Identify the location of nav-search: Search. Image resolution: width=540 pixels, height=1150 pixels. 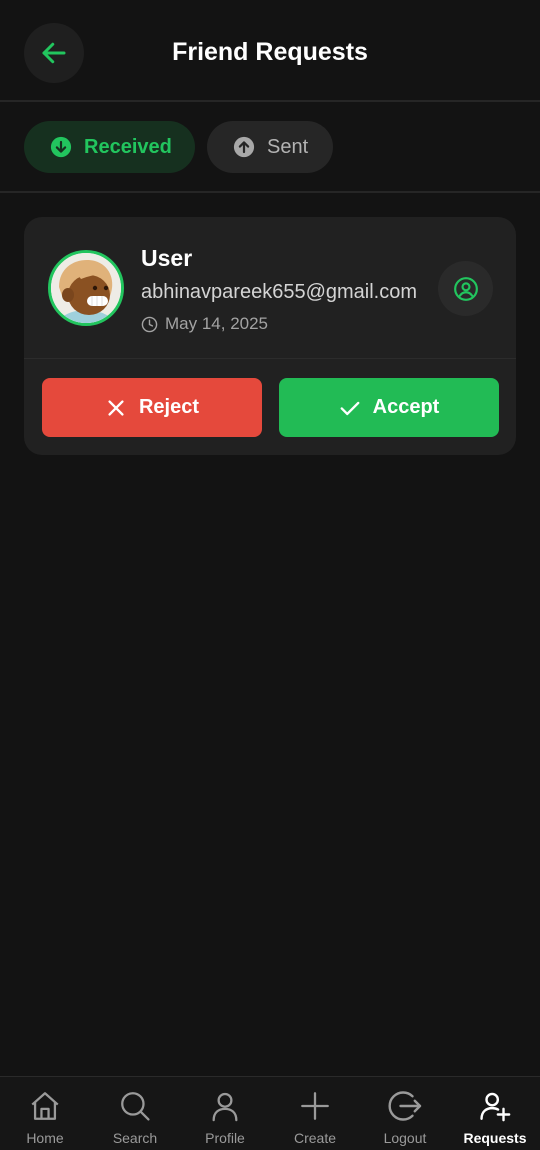
(135, 1118).